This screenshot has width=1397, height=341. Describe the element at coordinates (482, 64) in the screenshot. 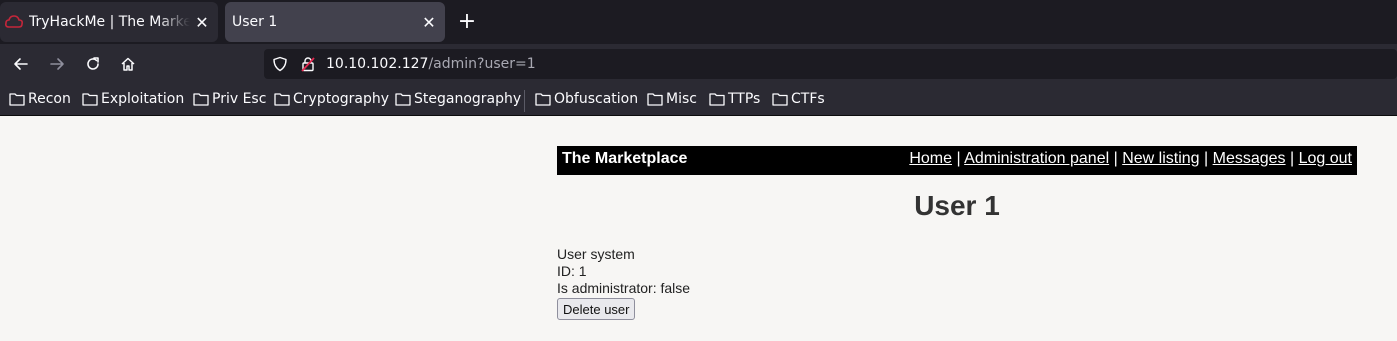

I see `url-path: /admin?user=1` at that location.